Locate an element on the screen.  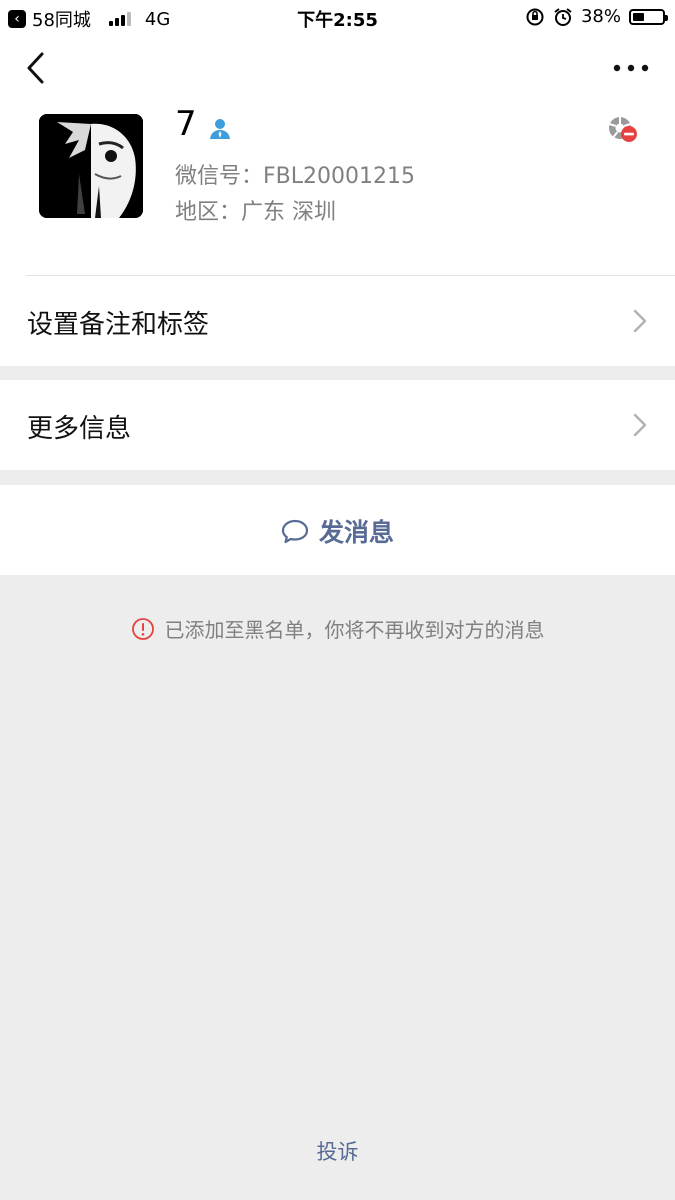
status-bar-right: 38% is located at coordinates (596, 16).